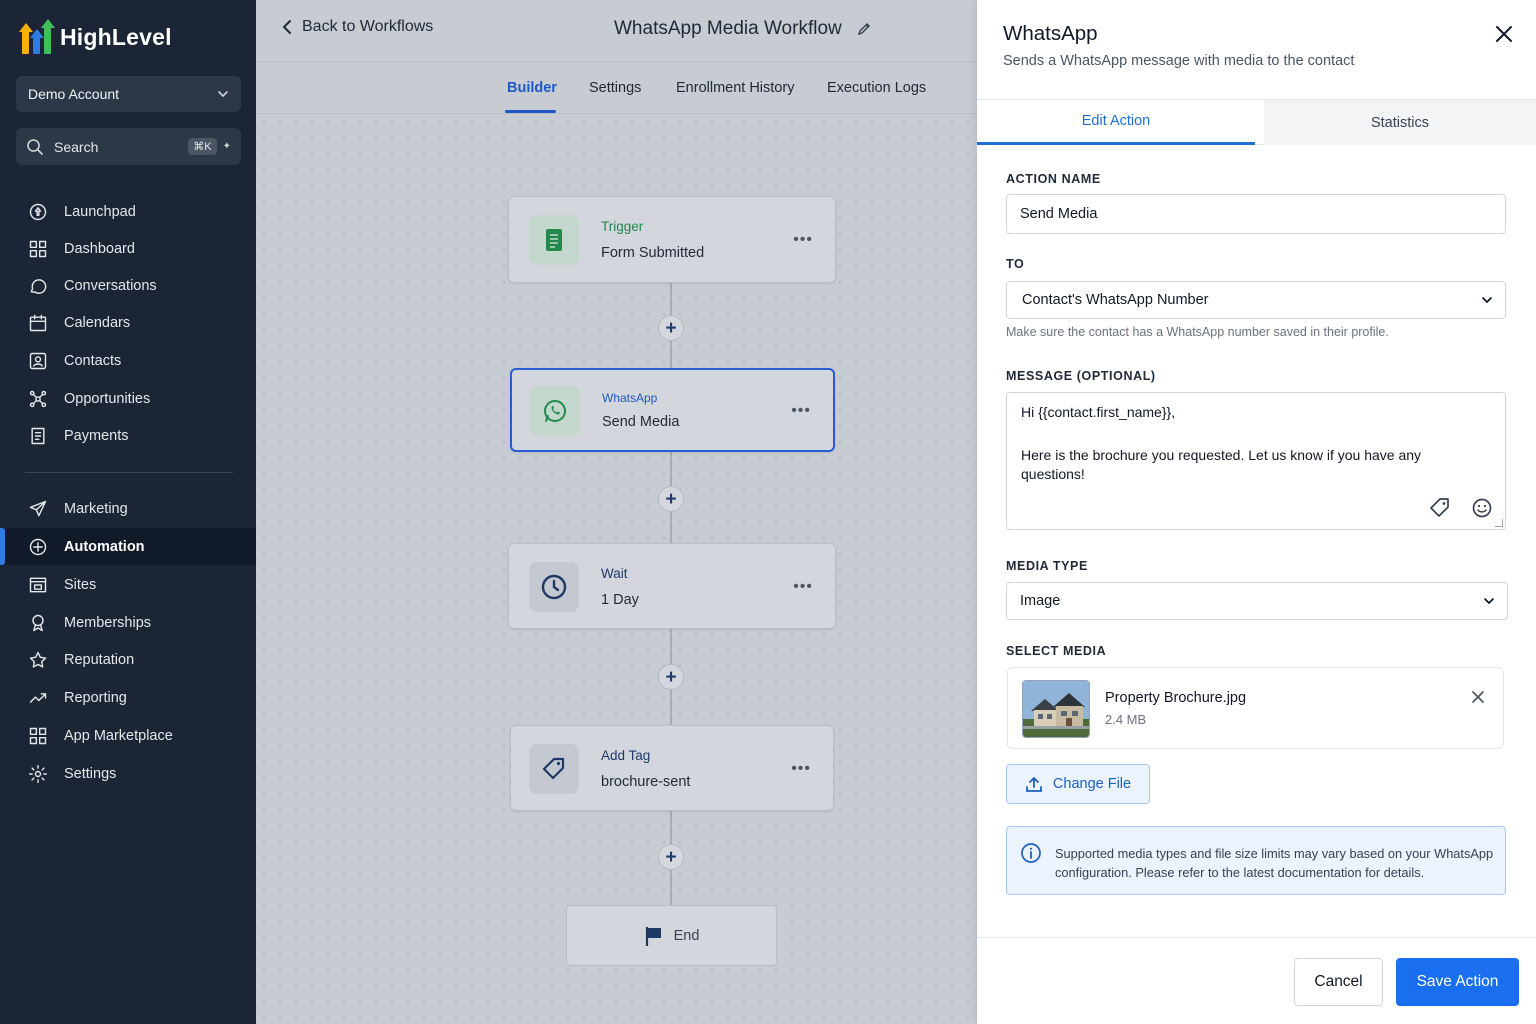 The height and width of the screenshot is (1024, 1536). Describe the element at coordinates (1015, 264) in the screenshot. I see `to-label: TO` at that location.